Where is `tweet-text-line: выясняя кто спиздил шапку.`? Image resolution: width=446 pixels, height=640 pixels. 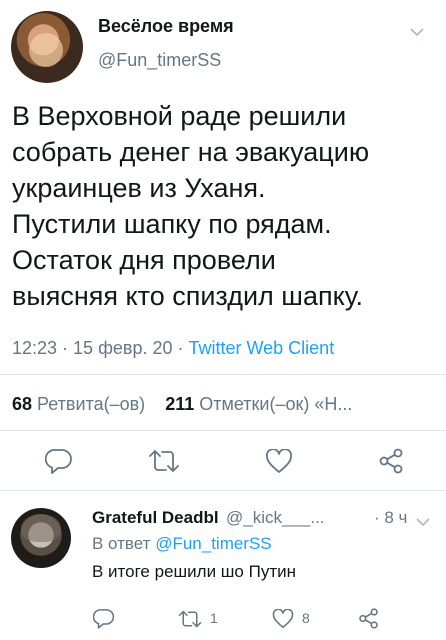 tweet-text-line: выясняя кто спиздил шапку. is located at coordinates (188, 296).